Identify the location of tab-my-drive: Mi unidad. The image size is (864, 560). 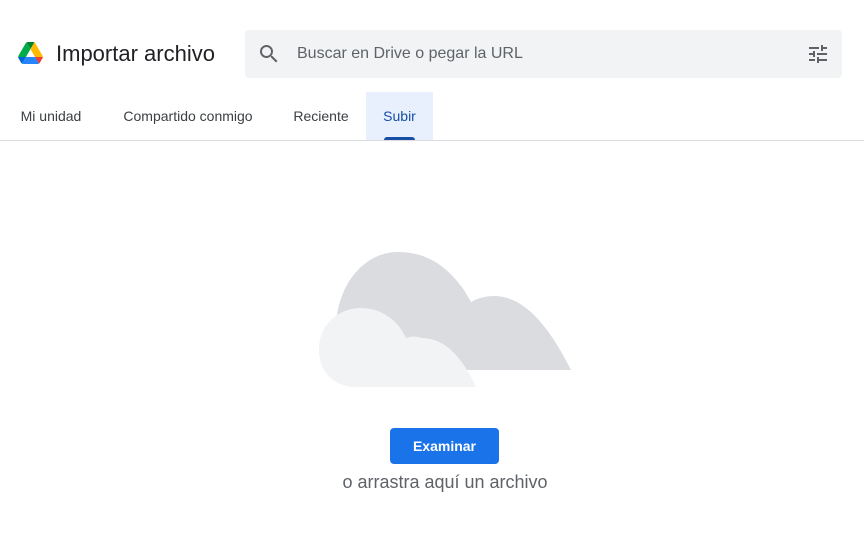
(51, 116).